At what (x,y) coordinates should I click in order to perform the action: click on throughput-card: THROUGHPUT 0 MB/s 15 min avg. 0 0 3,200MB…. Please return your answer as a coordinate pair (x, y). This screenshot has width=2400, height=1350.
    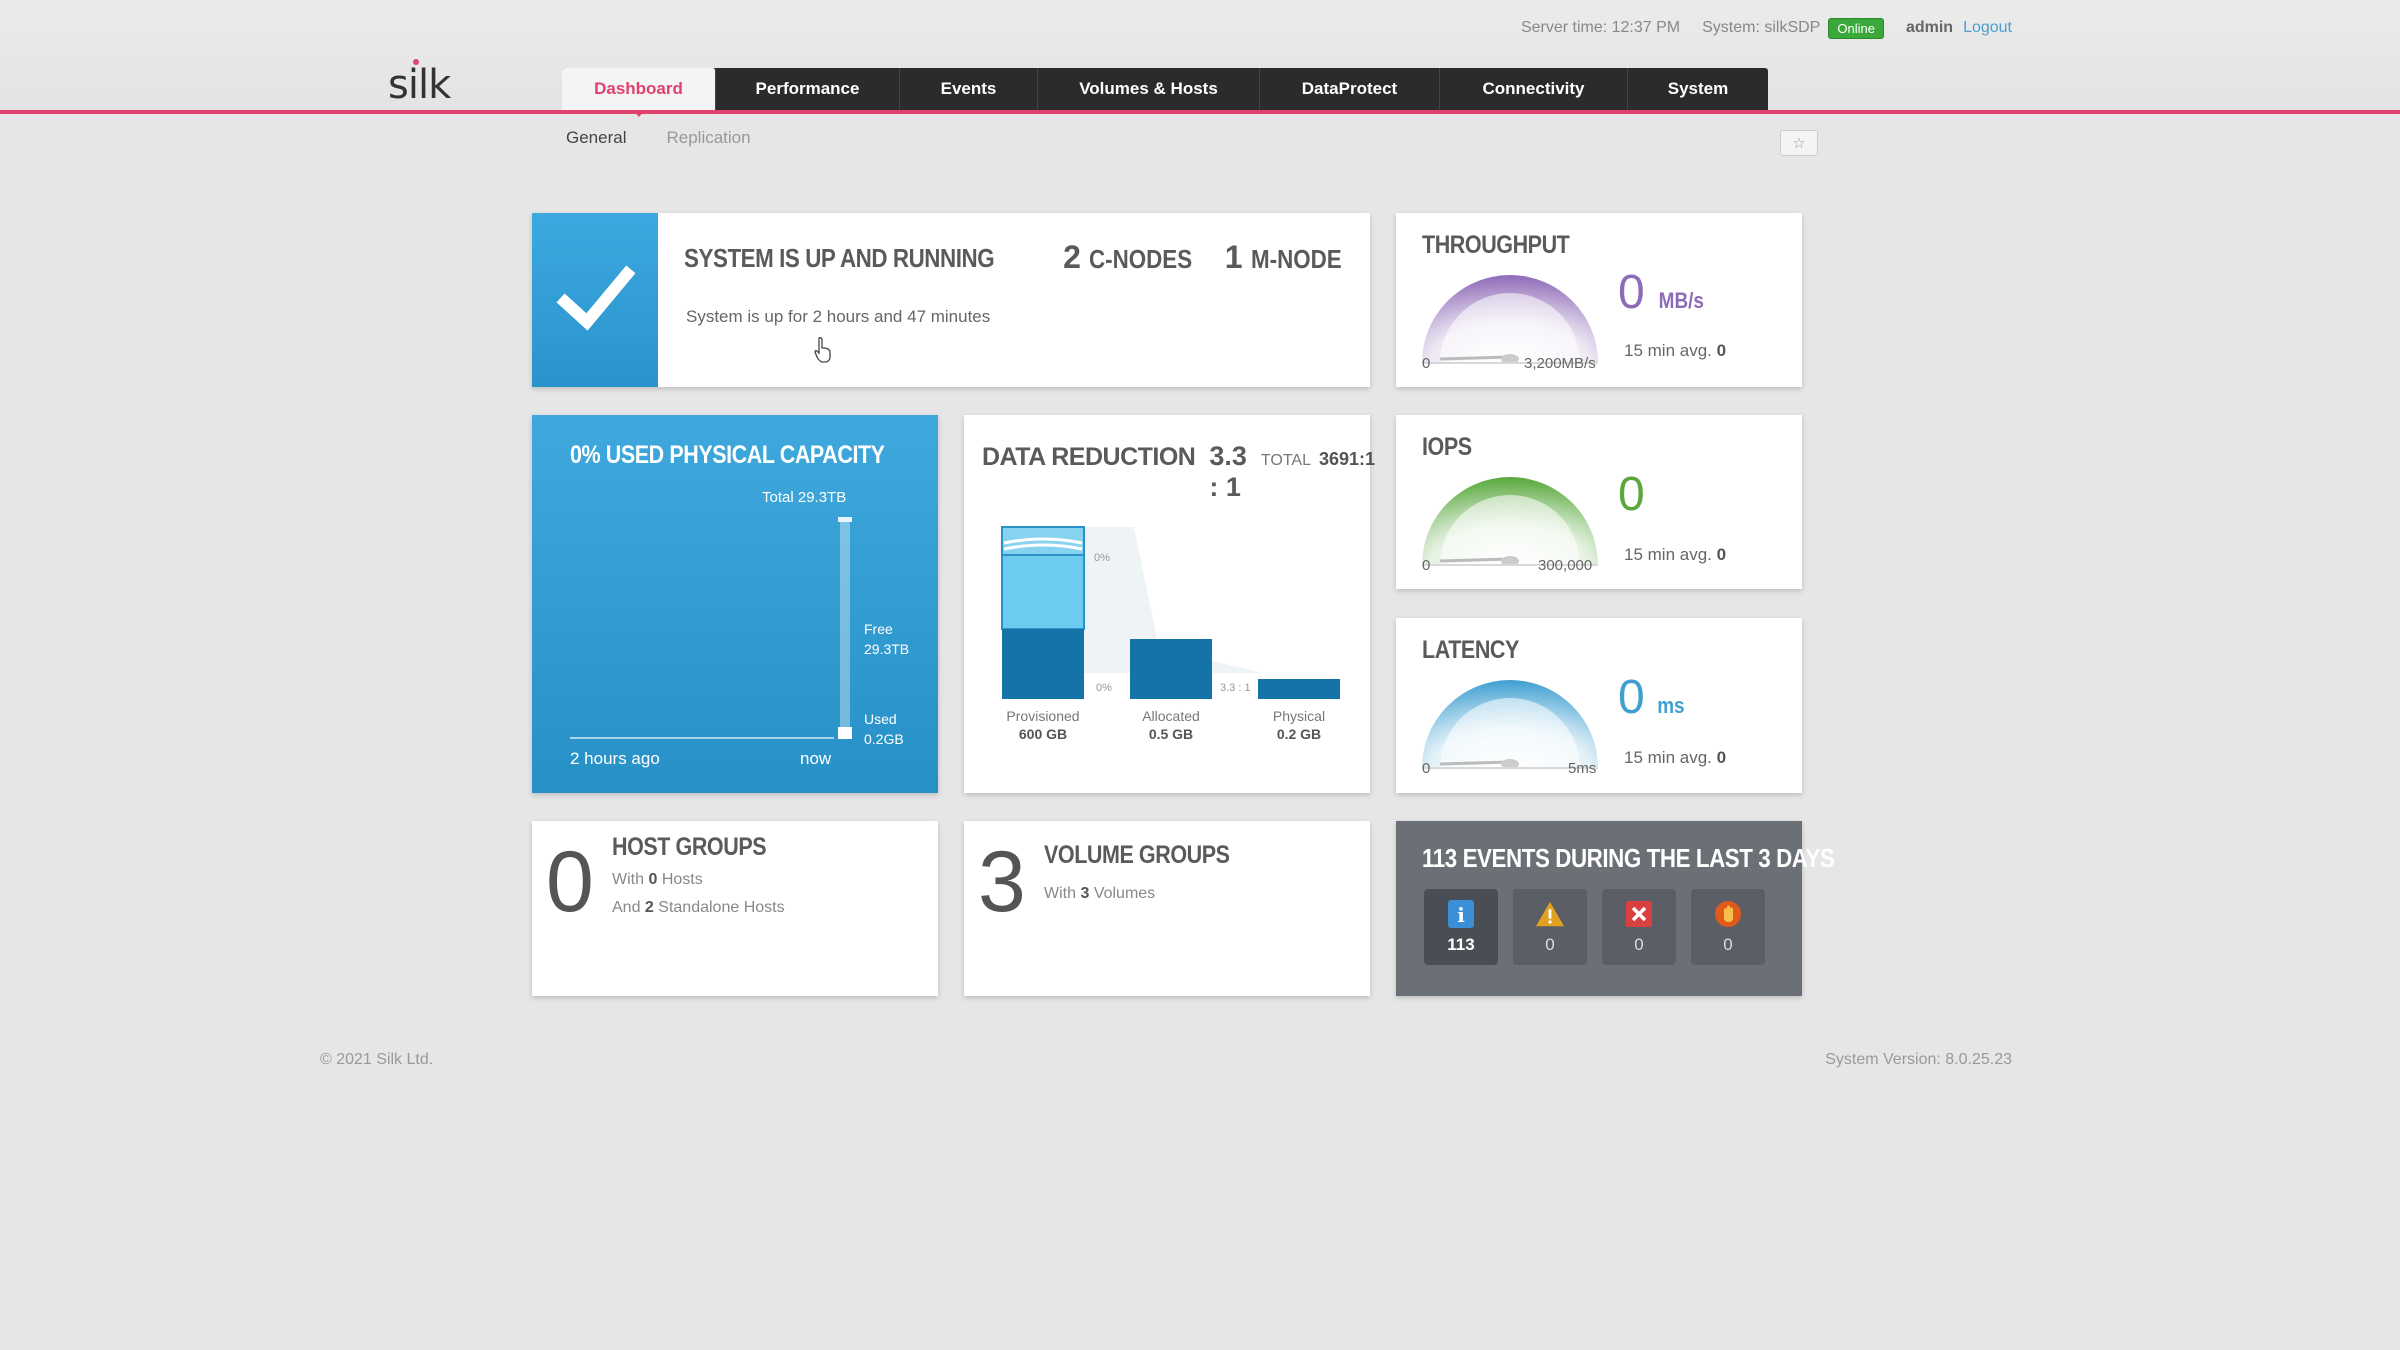
    Looking at the image, I should click on (1599, 300).